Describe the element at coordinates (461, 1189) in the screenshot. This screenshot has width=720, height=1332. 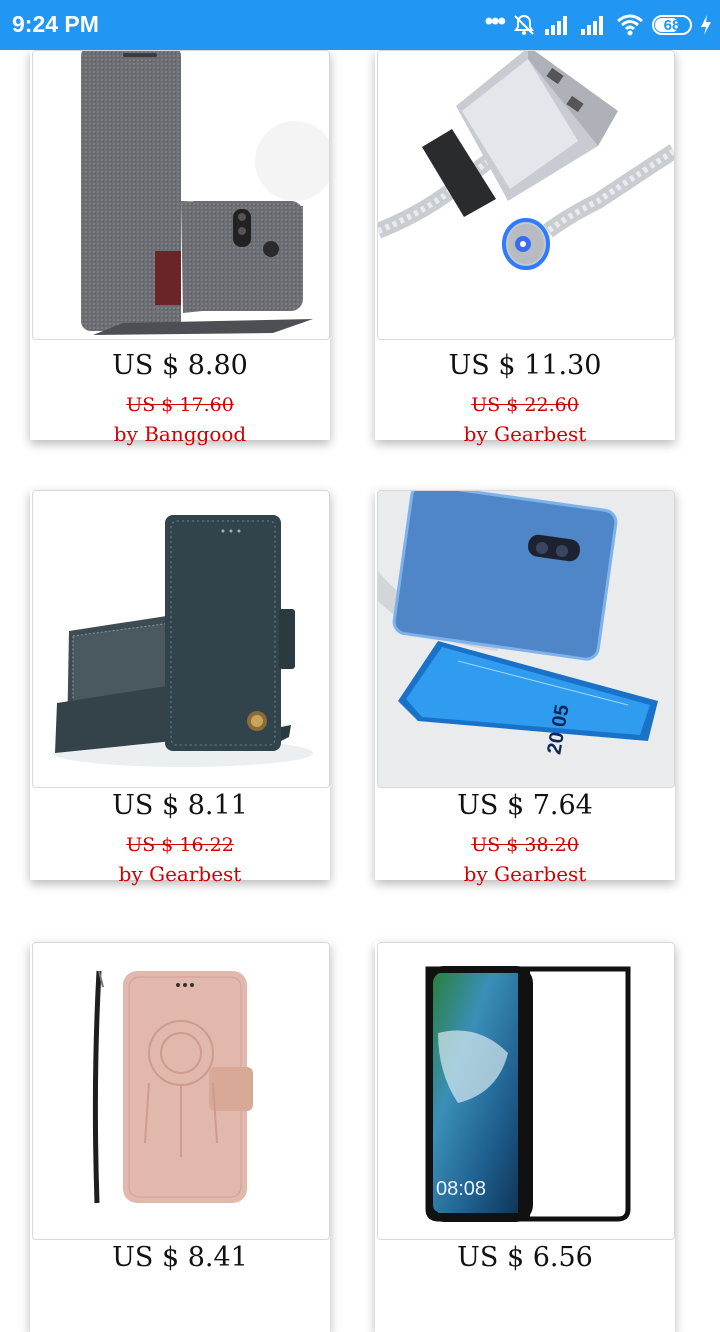
I see `screen-protector-clock: 08:08` at that location.